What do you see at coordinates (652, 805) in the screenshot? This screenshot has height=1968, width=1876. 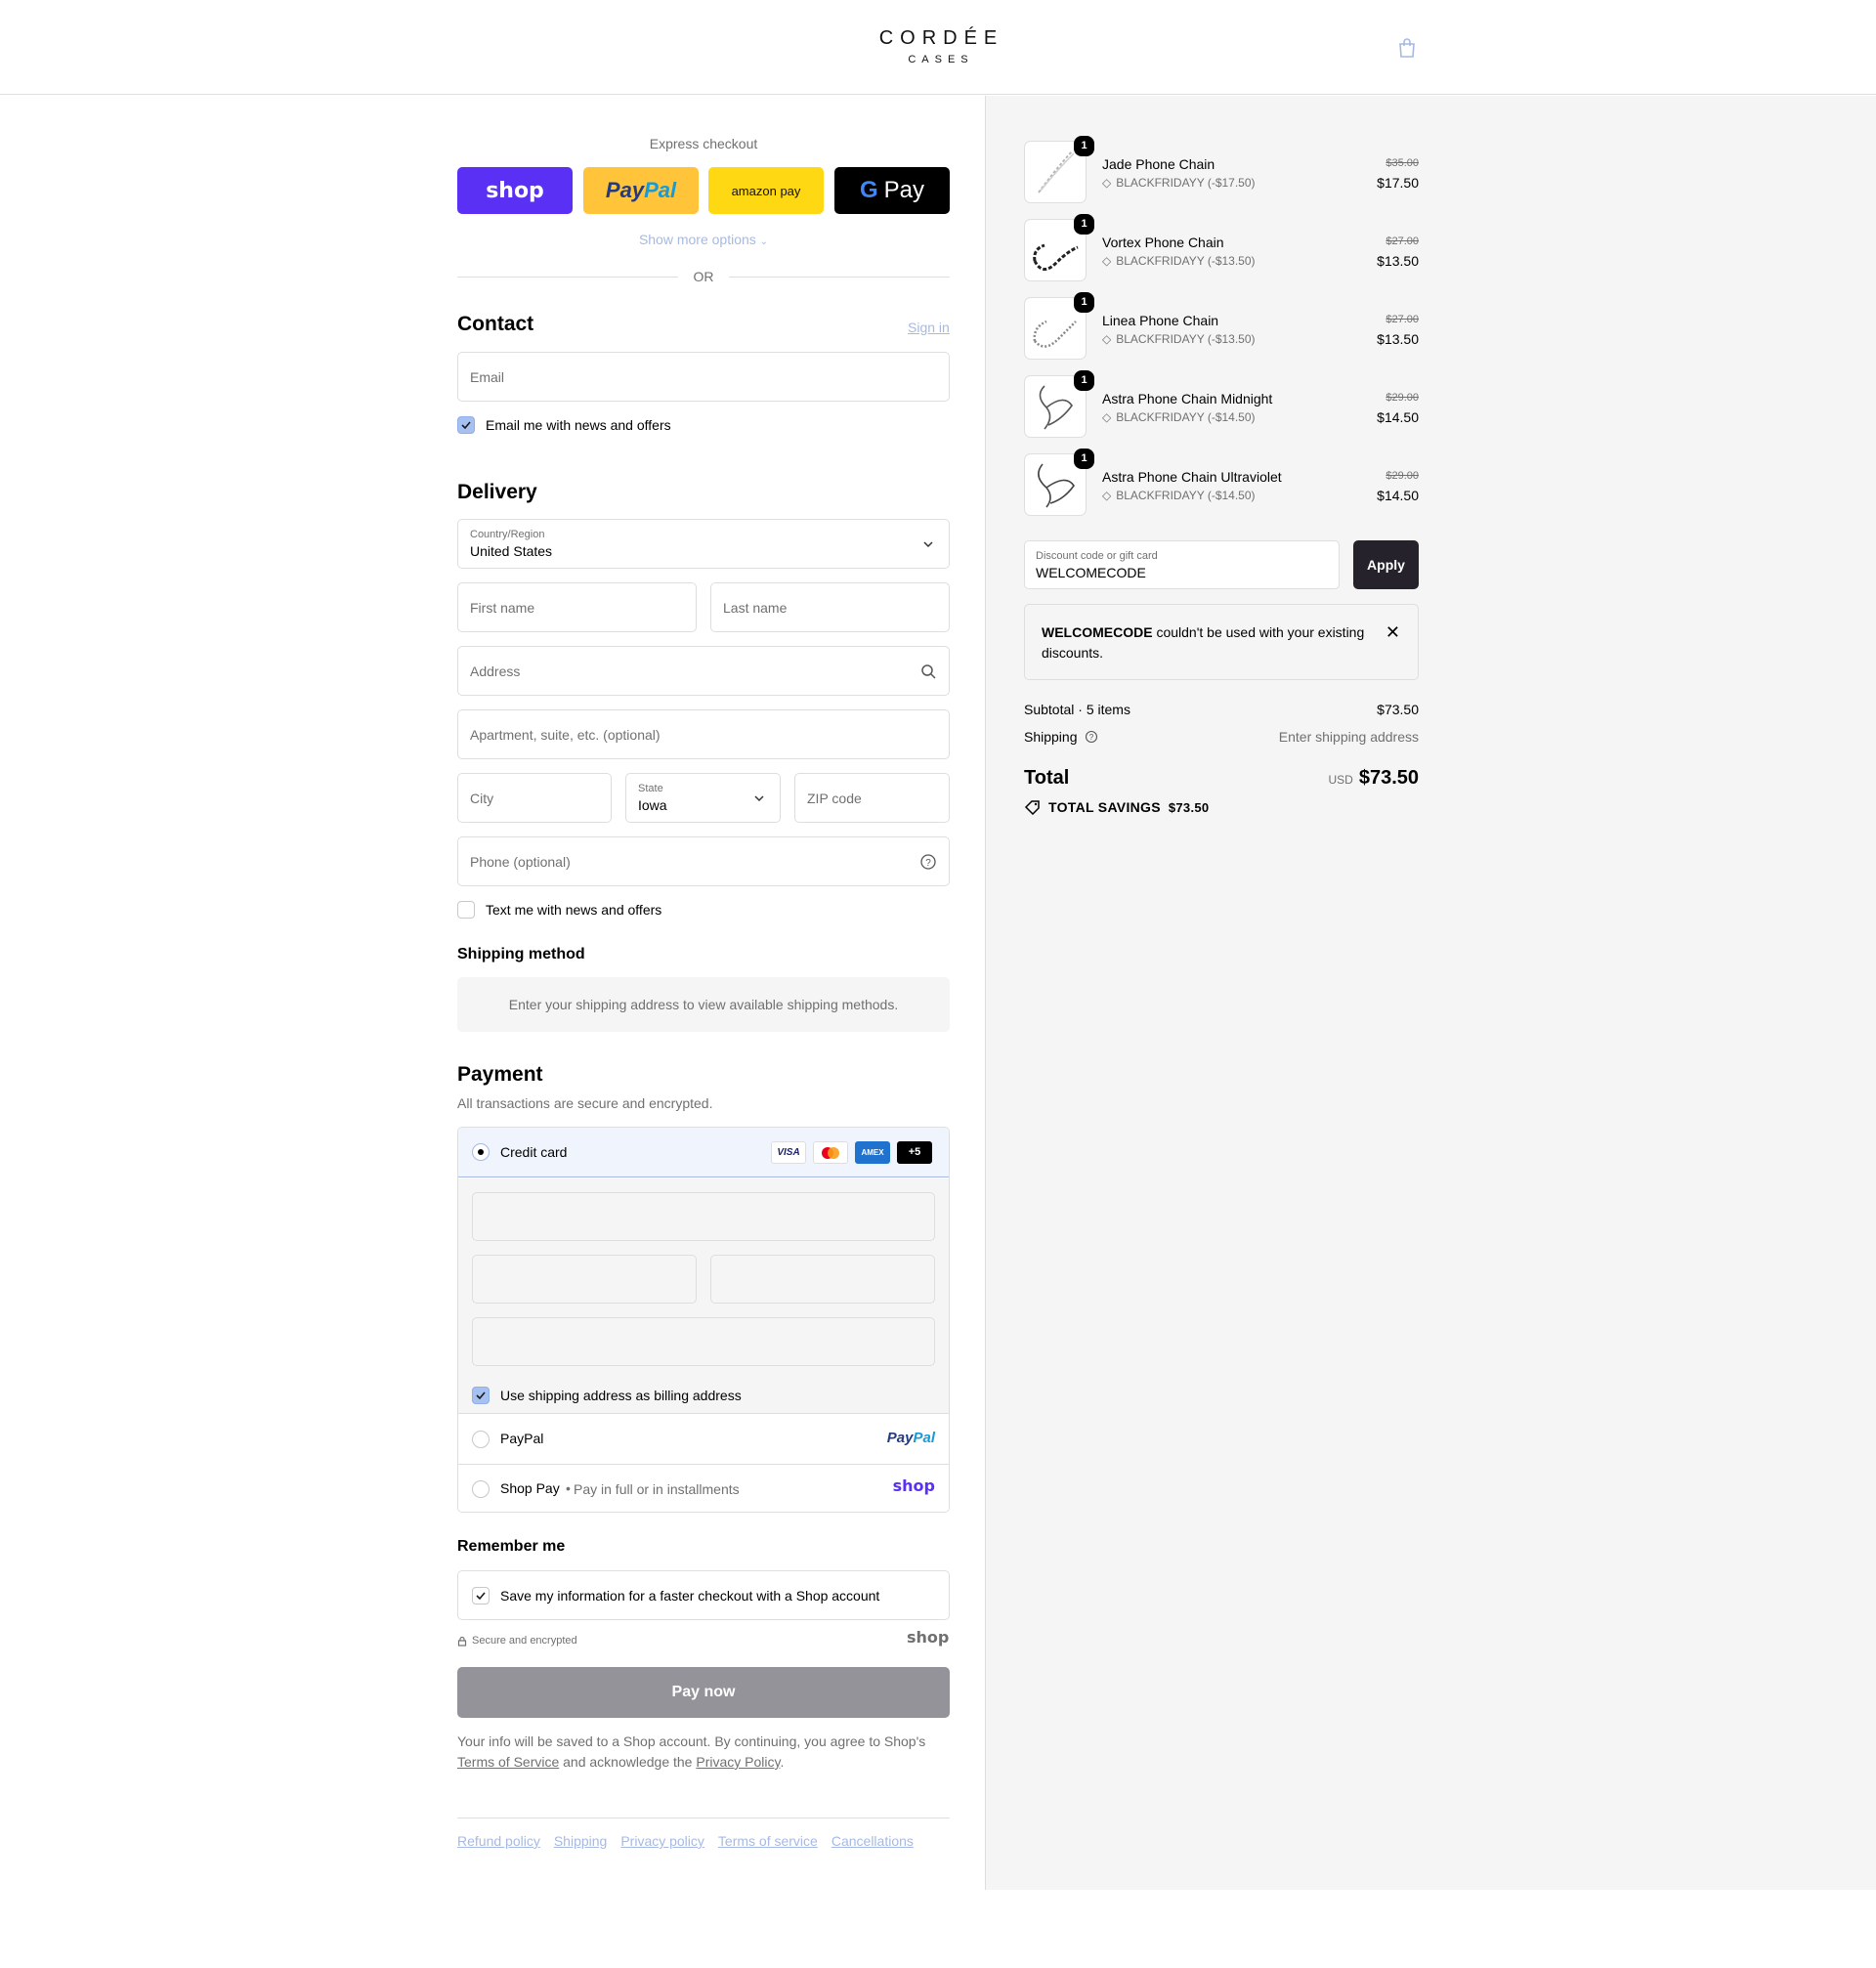 I see `state-value: Iowa` at bounding box center [652, 805].